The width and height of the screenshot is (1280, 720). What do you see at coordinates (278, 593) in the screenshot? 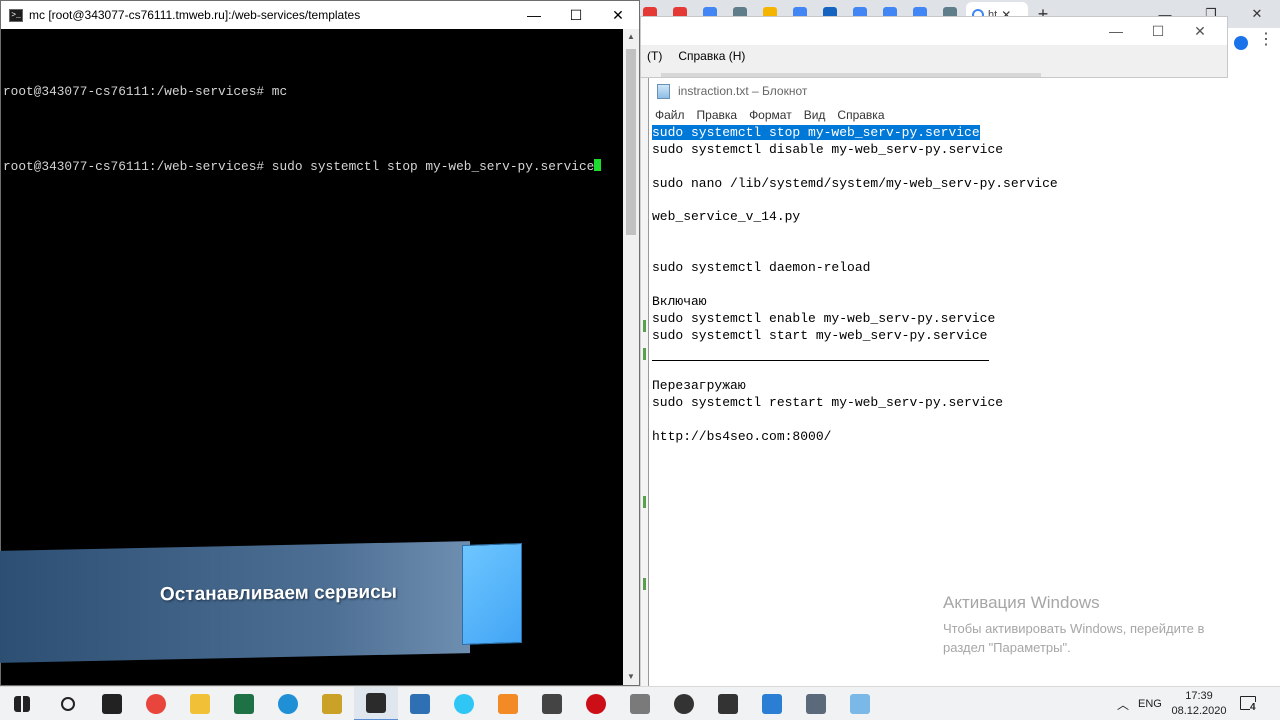
I see `video-caption-text: Останавливаем сервисы` at bounding box center [278, 593].